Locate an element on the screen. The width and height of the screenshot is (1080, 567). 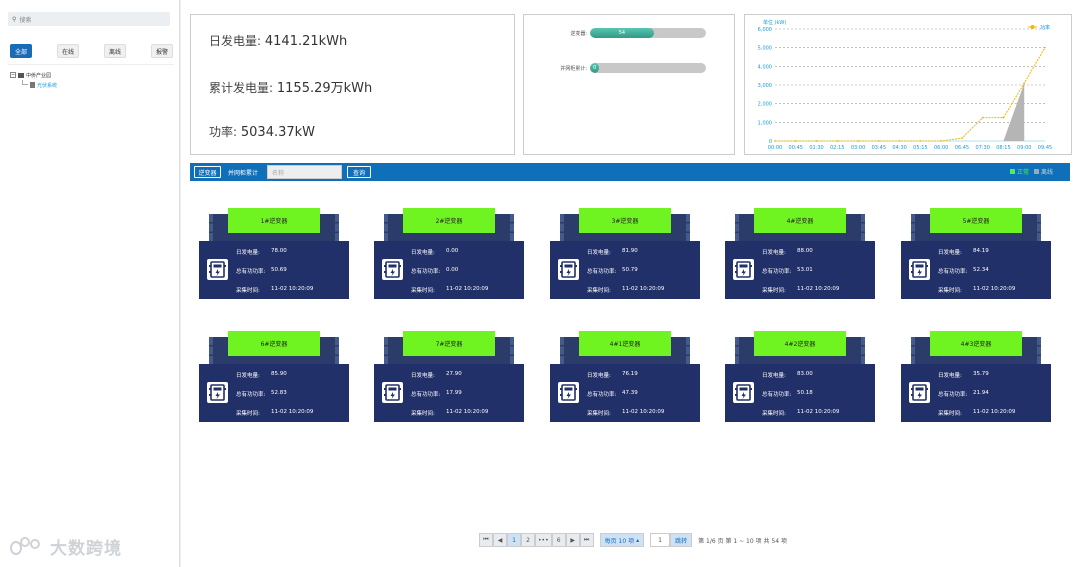
device-toolbar: 逆变器 并网柜累计 名称 查询 正常 离线 is located at coordinates (630, 172).